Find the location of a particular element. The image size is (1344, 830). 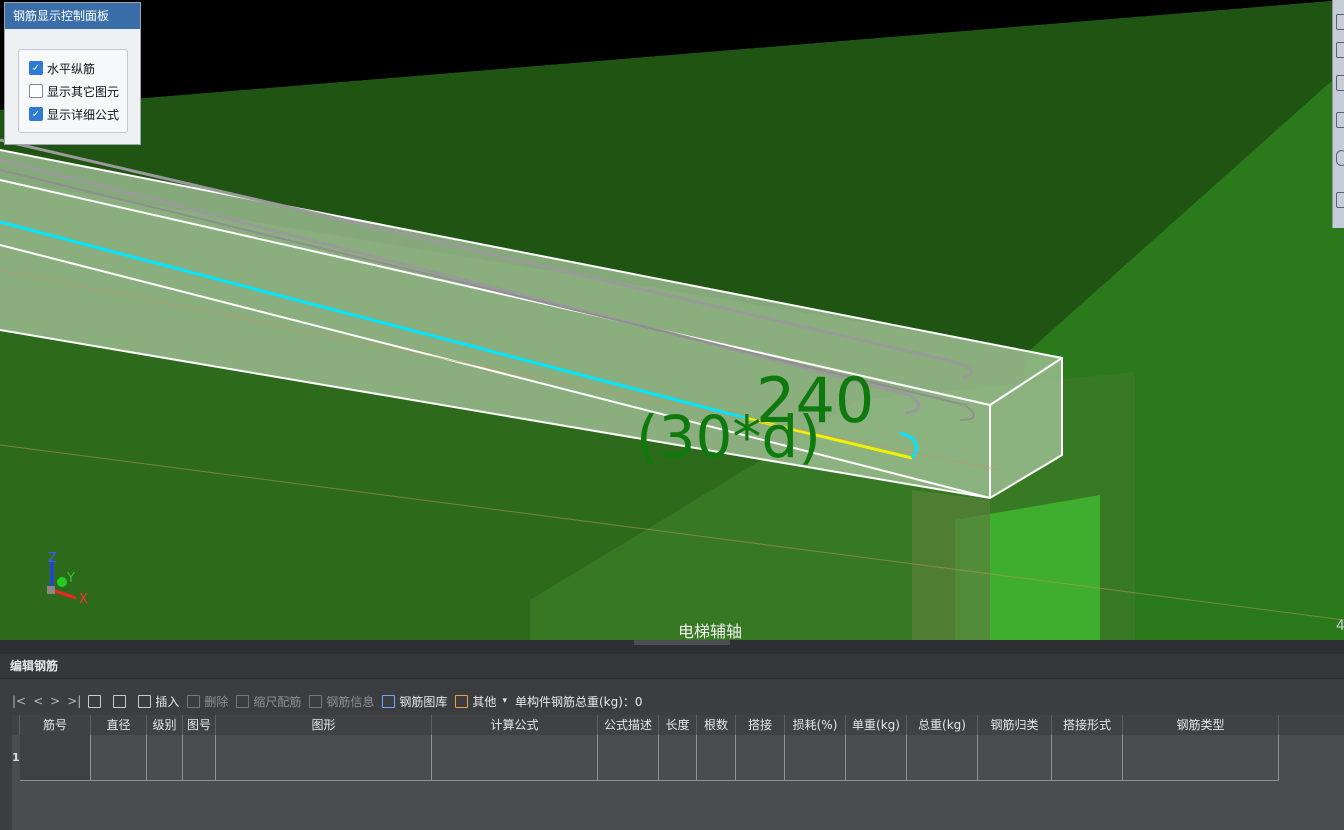

chevron-down-icon: ▾ is located at coordinates (504, 701).